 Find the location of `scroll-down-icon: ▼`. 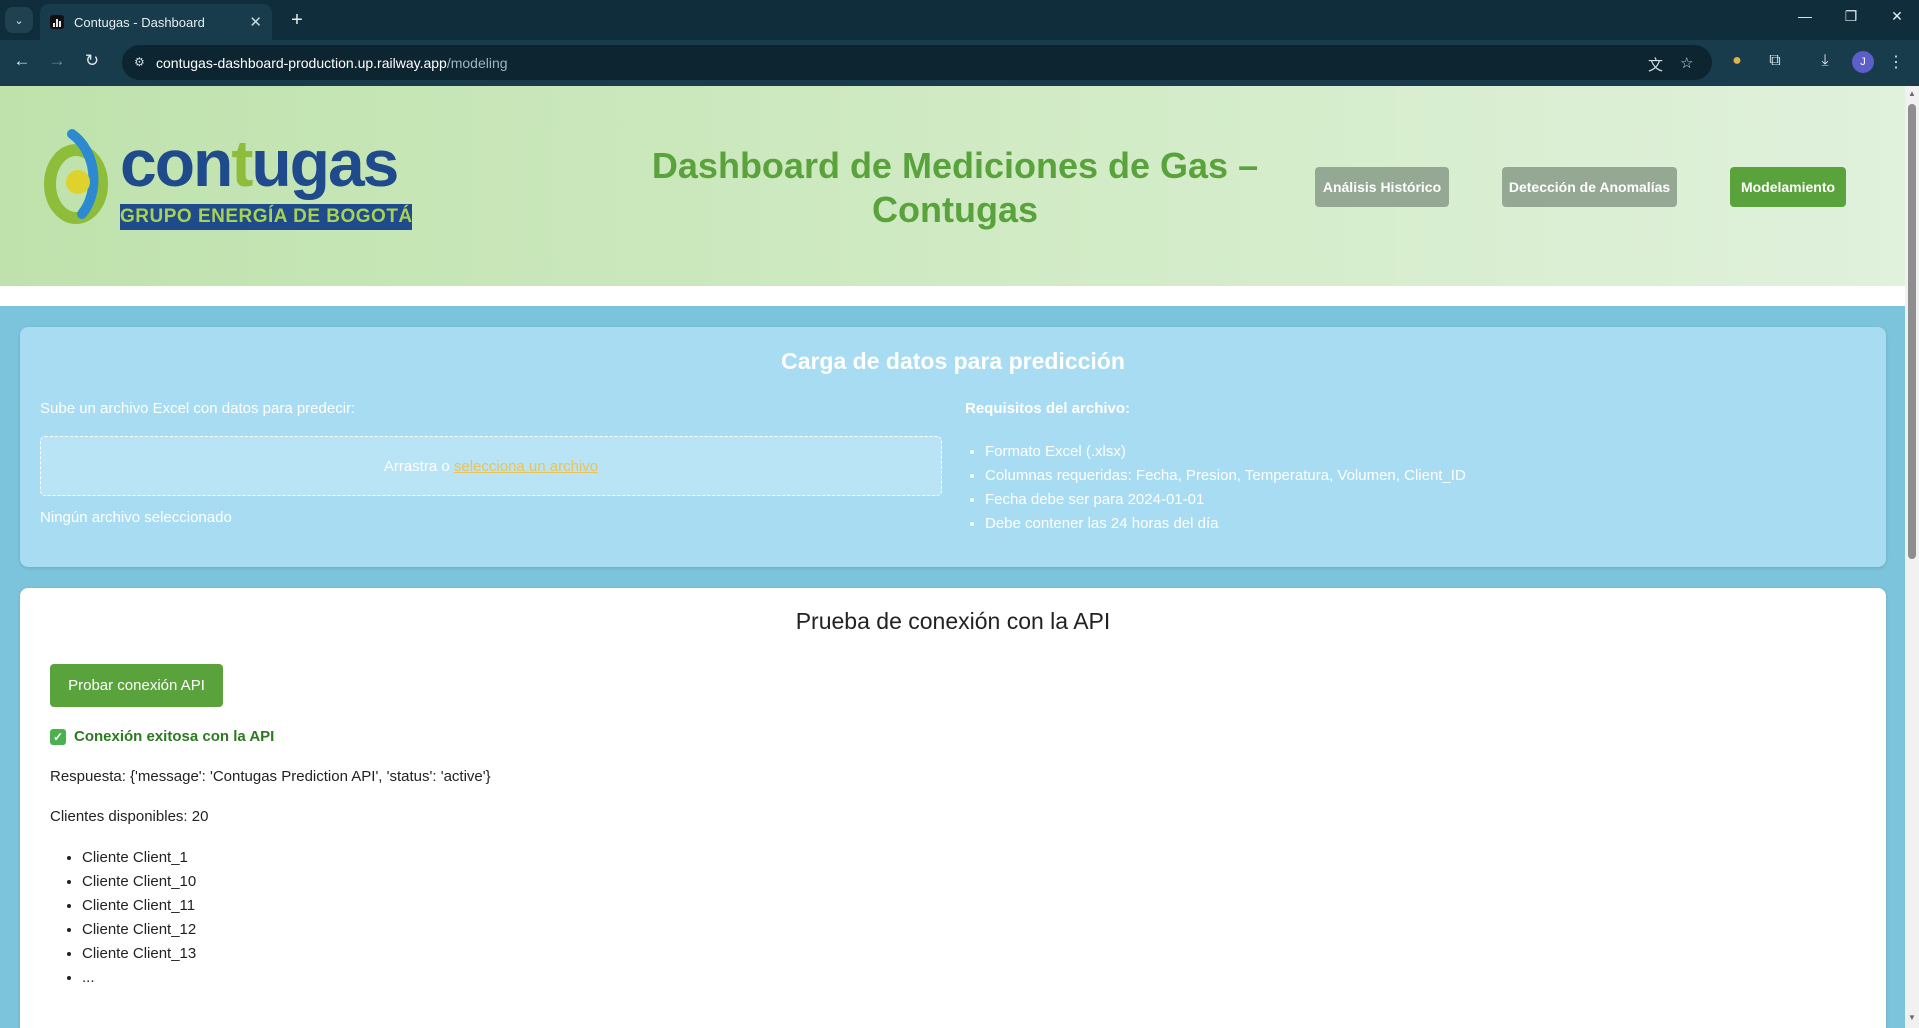

scroll-down-icon: ▼ is located at coordinates (1912, 1018).